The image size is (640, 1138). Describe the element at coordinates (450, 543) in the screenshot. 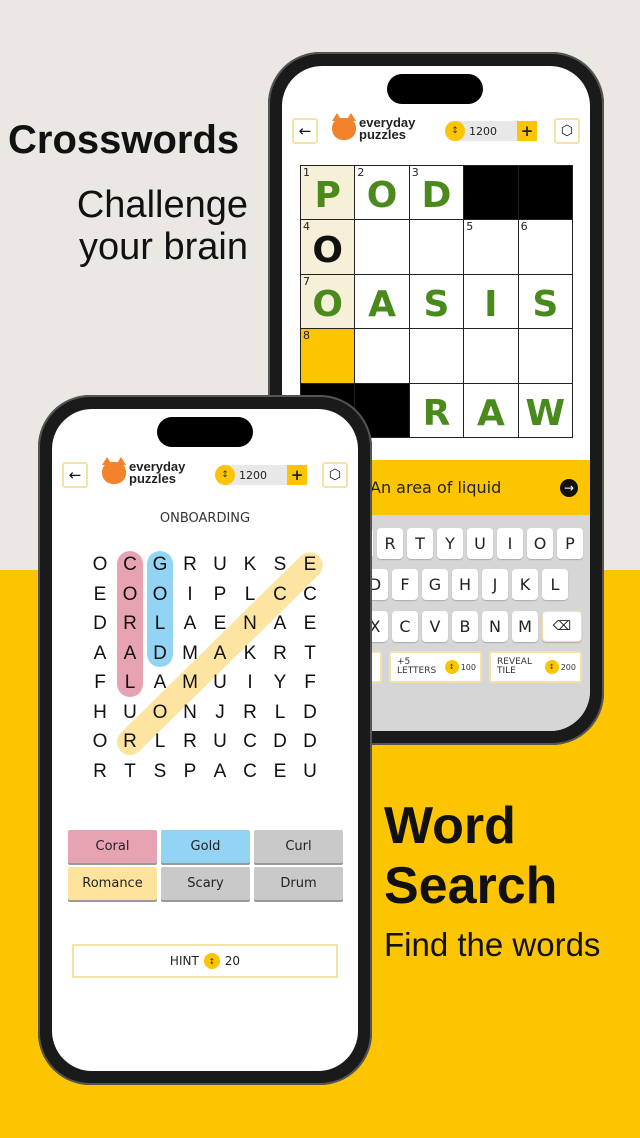

I see `key-y: Y` at that location.